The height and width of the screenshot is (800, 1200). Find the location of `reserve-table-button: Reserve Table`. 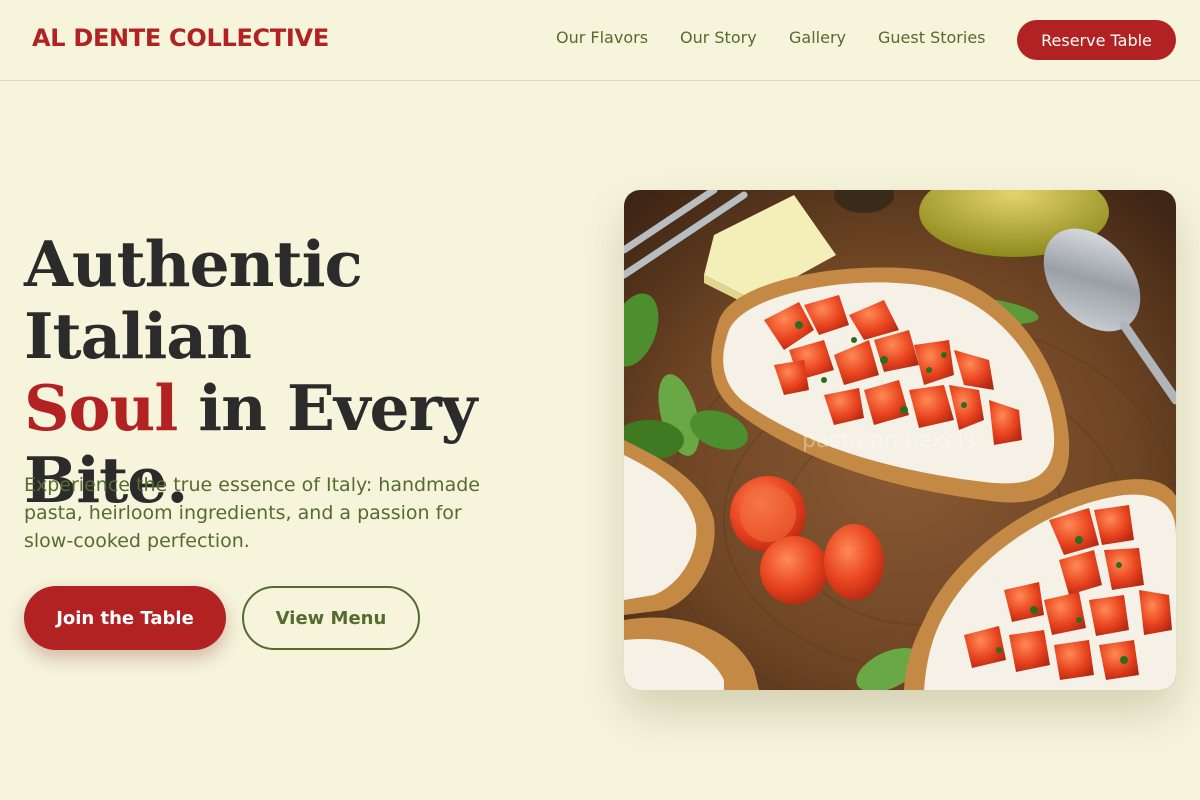

reserve-table-button: Reserve Table is located at coordinates (1096, 40).